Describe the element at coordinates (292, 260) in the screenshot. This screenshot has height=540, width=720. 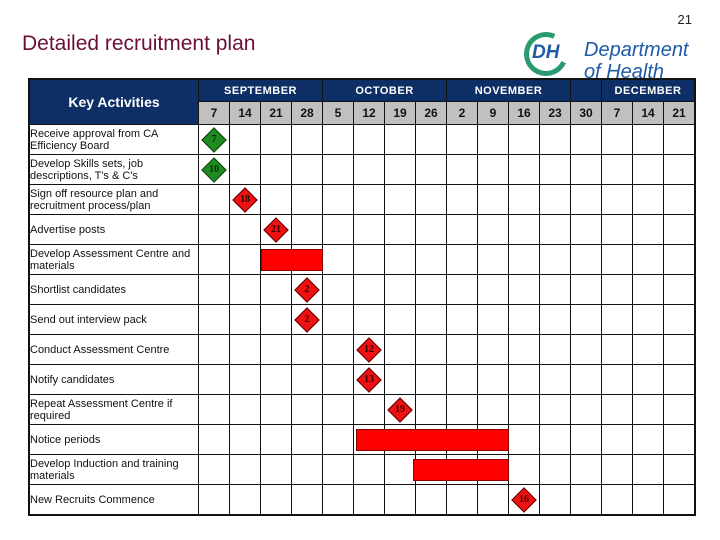
I see `activity-duration-bar` at that location.